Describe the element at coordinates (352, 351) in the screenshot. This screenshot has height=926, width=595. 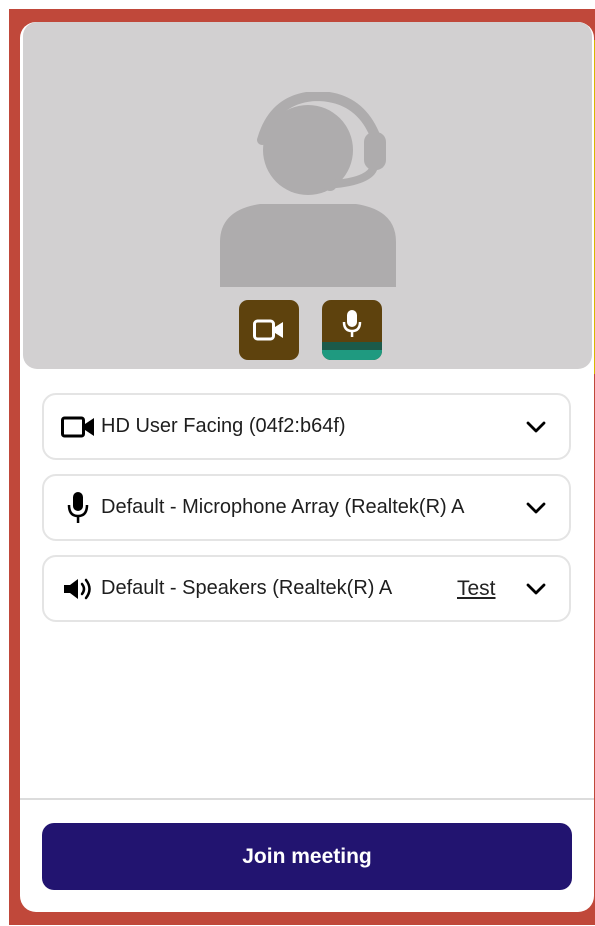
I see `mic-level-meter` at that location.